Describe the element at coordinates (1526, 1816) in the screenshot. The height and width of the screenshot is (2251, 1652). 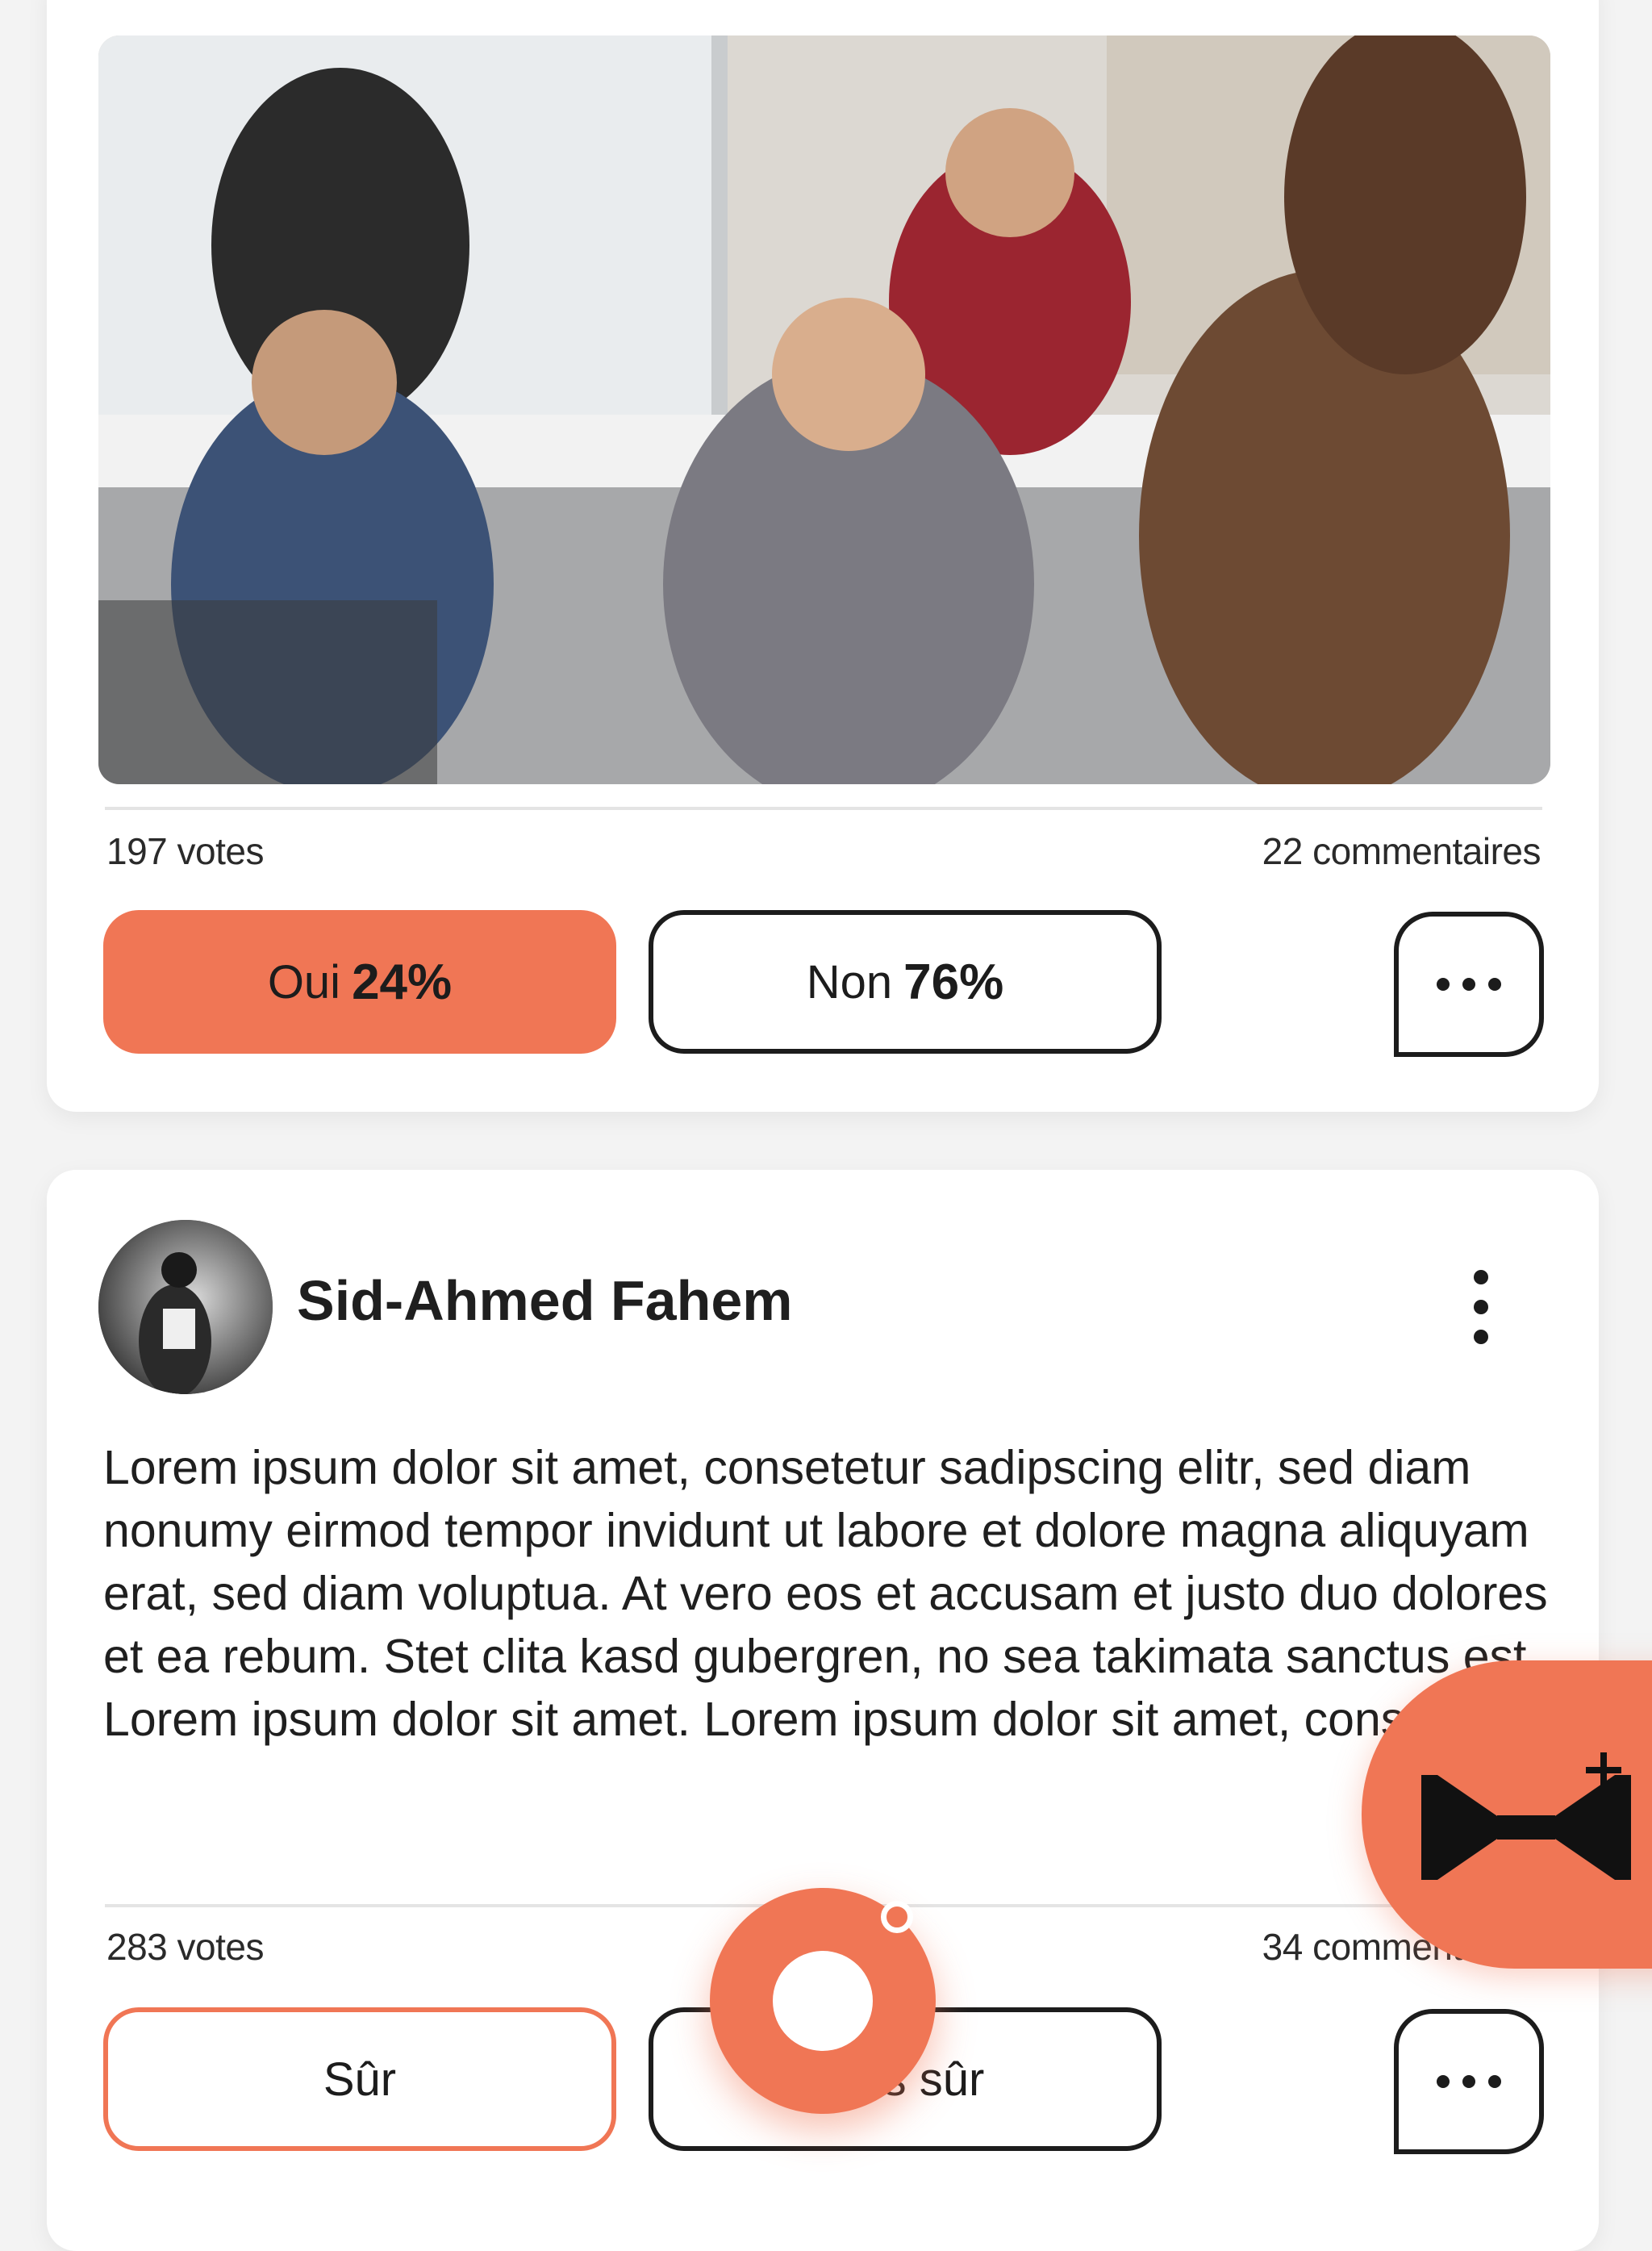
I see `megaphone-plus-icon` at that location.